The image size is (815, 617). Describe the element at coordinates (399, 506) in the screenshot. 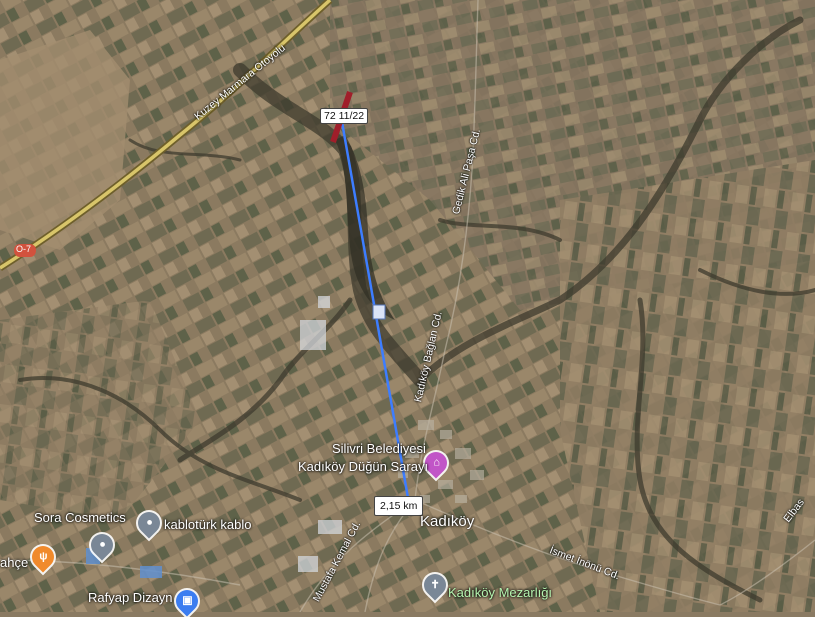

I see `distance-label: 2,15 km` at that location.